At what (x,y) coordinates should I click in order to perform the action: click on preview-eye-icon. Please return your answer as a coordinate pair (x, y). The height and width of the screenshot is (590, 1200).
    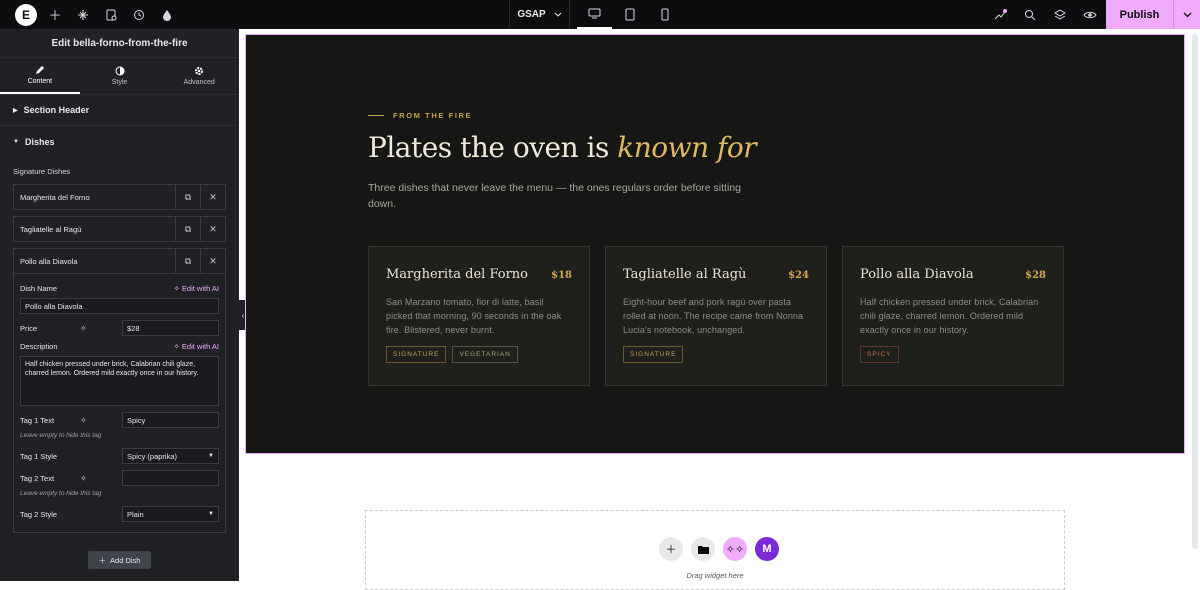
    Looking at the image, I should click on (1090, 14).